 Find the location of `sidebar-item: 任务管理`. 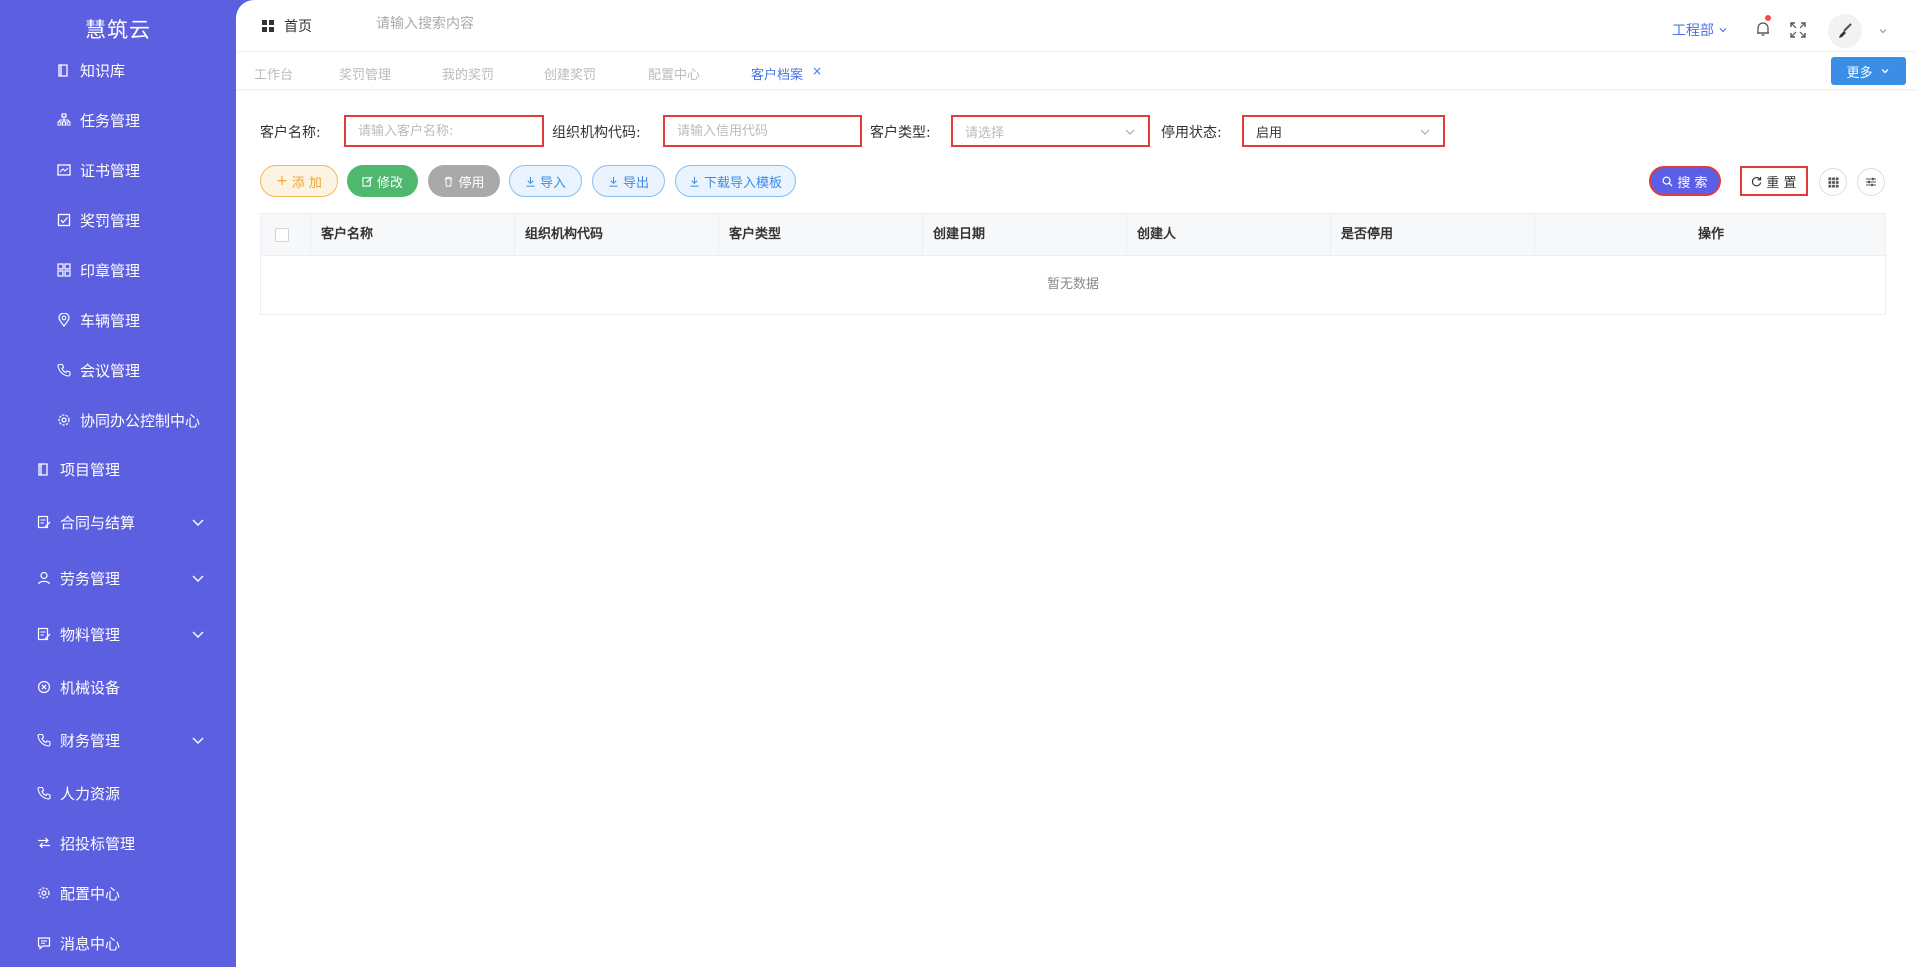

sidebar-item: 任务管理 is located at coordinates (118, 120).